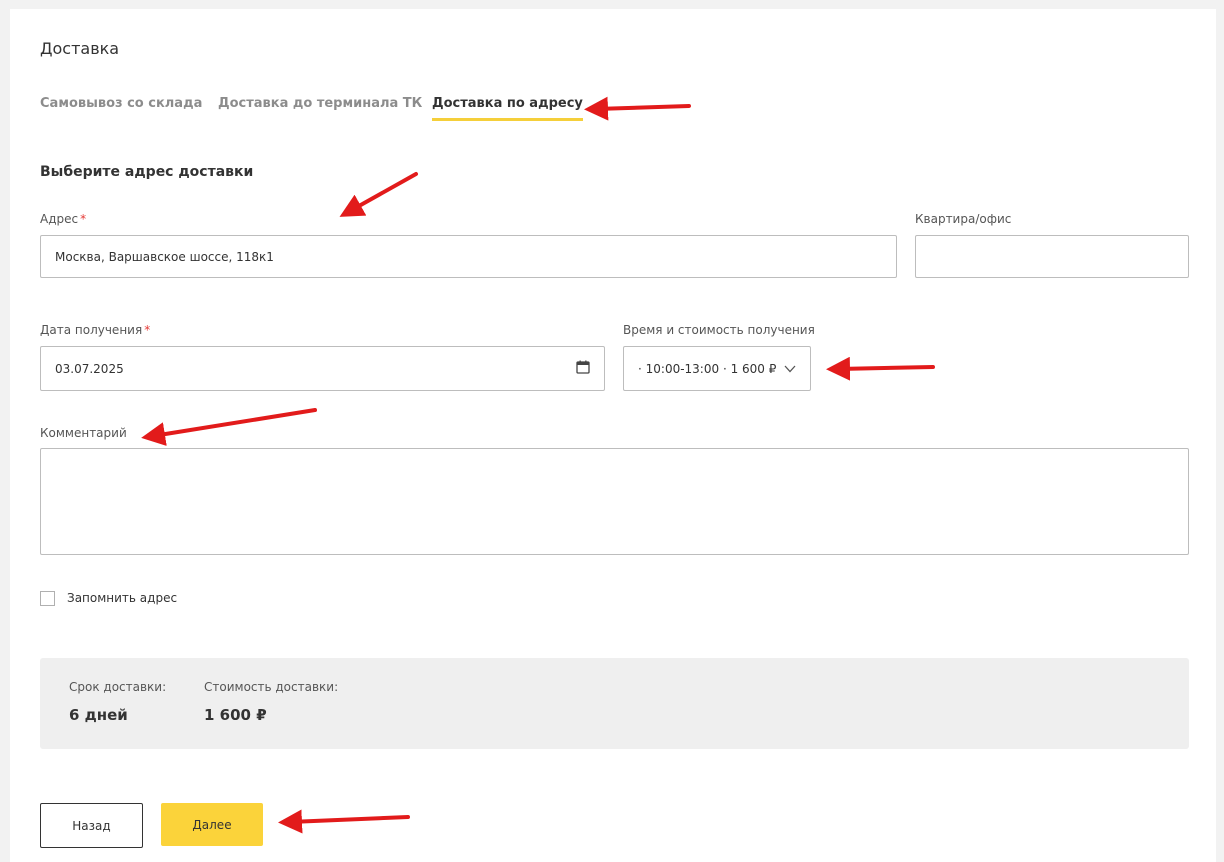 Image resolution: width=1224 pixels, height=862 pixels. Describe the element at coordinates (583, 368) in the screenshot. I see `calendar-icon` at that location.